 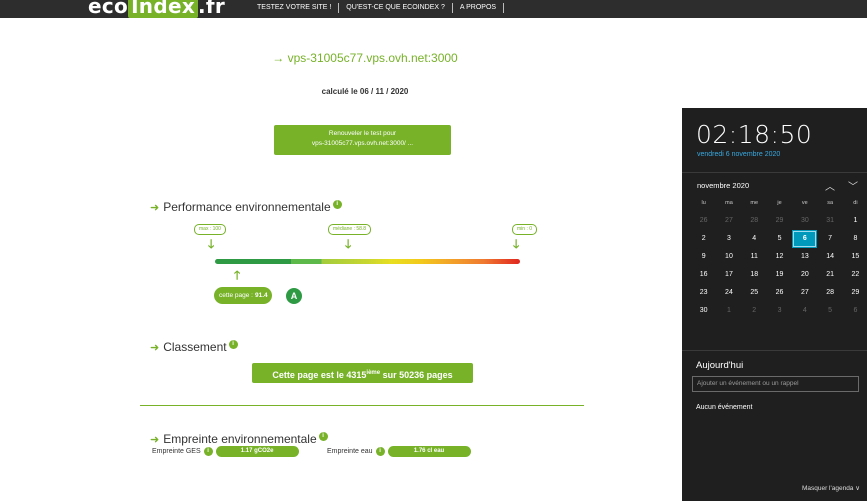 I want to click on weekday-header: lu ma me je ve sa di, so click(x=779, y=206).